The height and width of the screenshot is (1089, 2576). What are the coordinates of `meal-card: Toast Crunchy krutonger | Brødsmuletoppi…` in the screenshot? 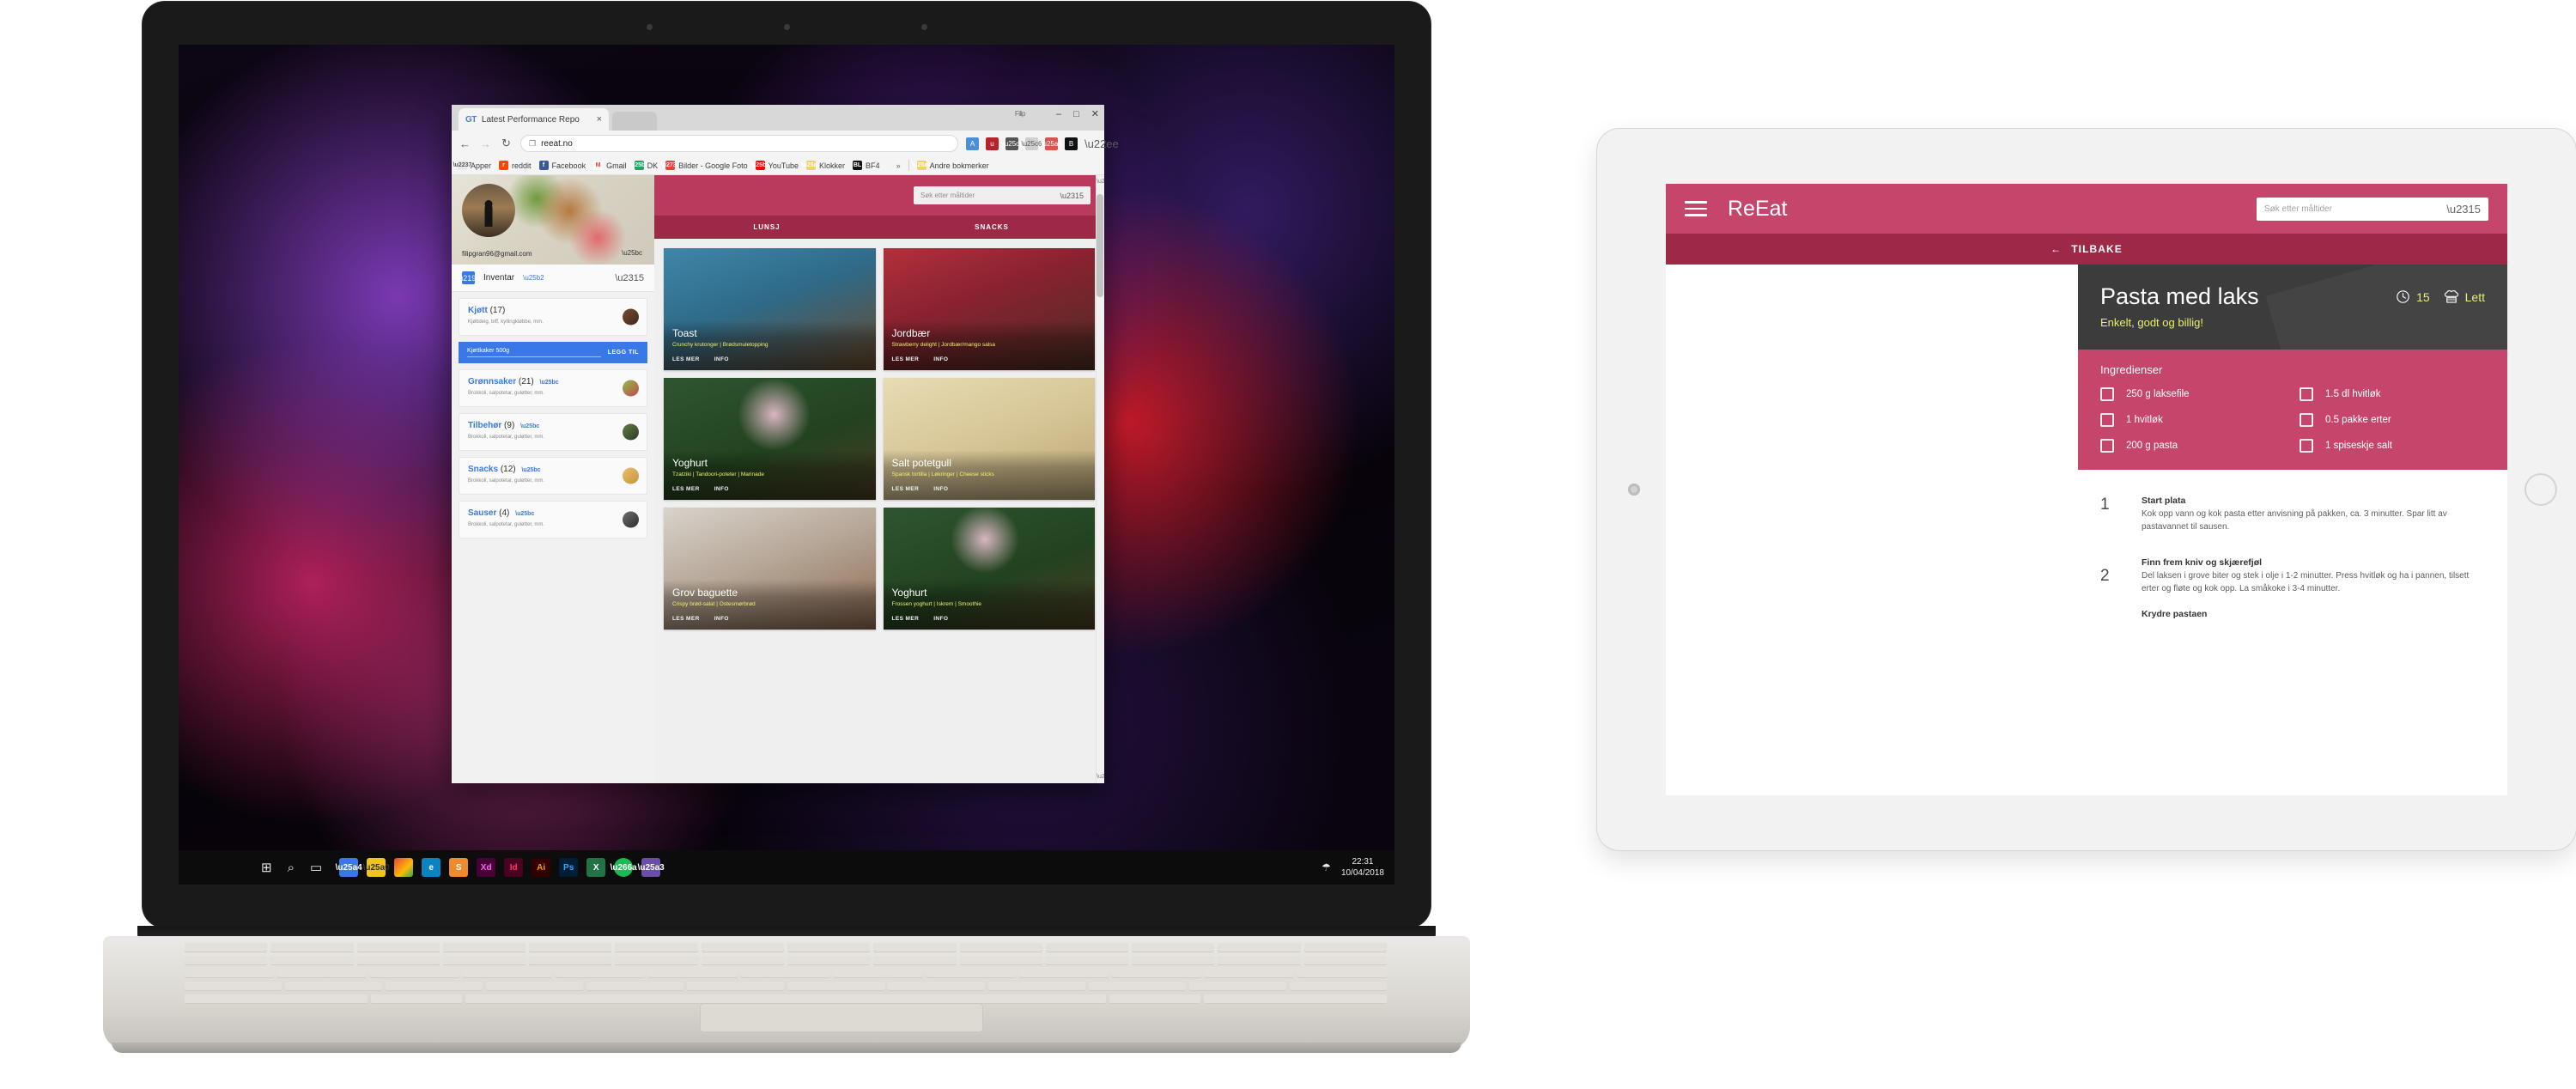 It's located at (770, 309).